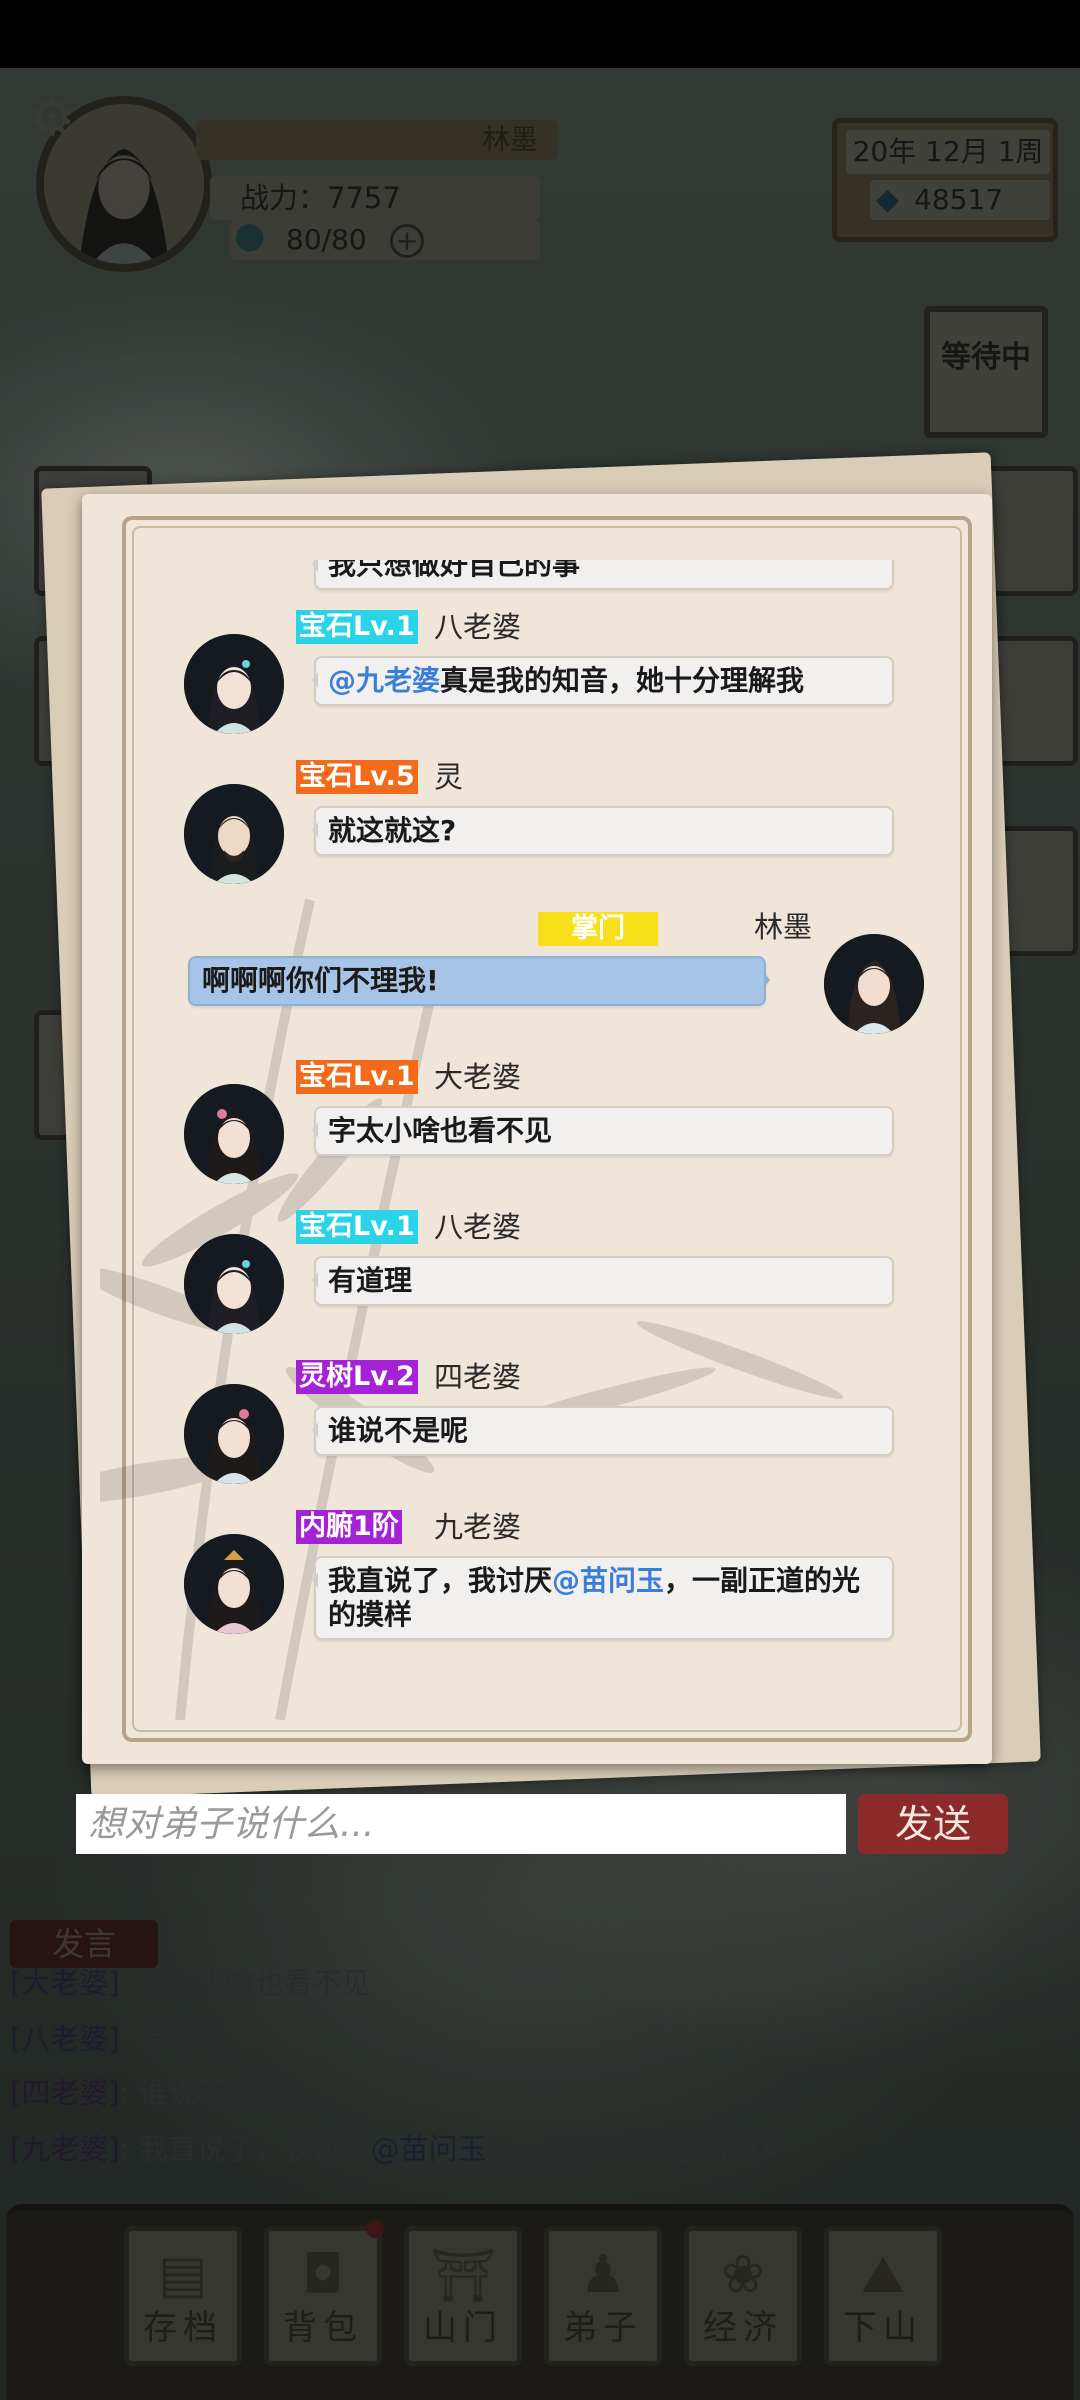 The width and height of the screenshot is (1080, 2400). I want to click on sender-name: 九老婆, so click(478, 1527).